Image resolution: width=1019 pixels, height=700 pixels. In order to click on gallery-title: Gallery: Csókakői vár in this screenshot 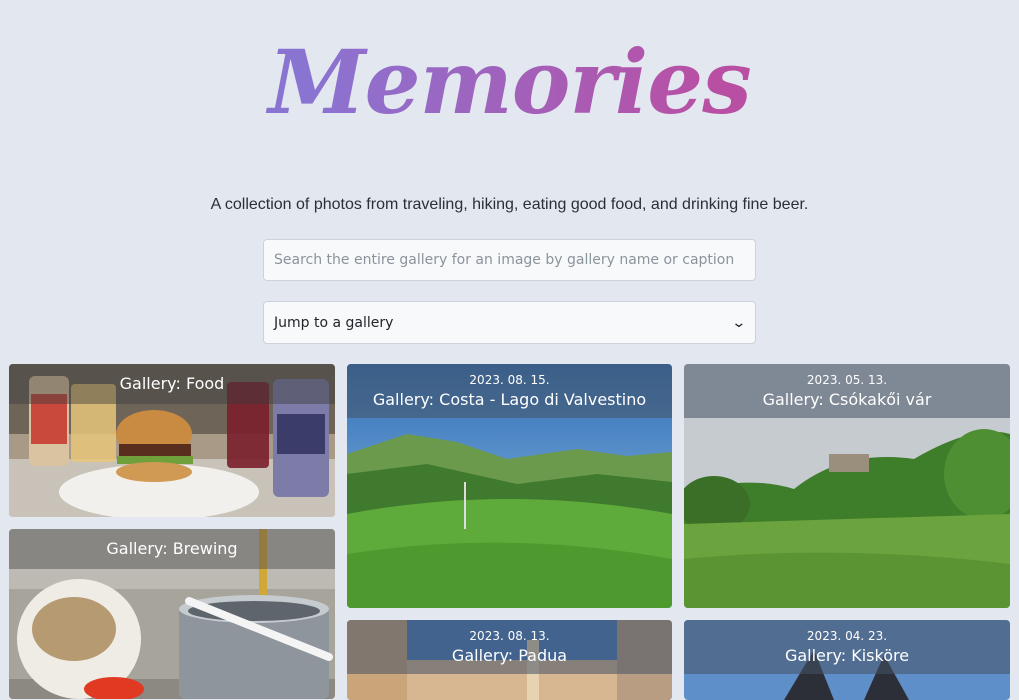, I will do `click(847, 399)`.